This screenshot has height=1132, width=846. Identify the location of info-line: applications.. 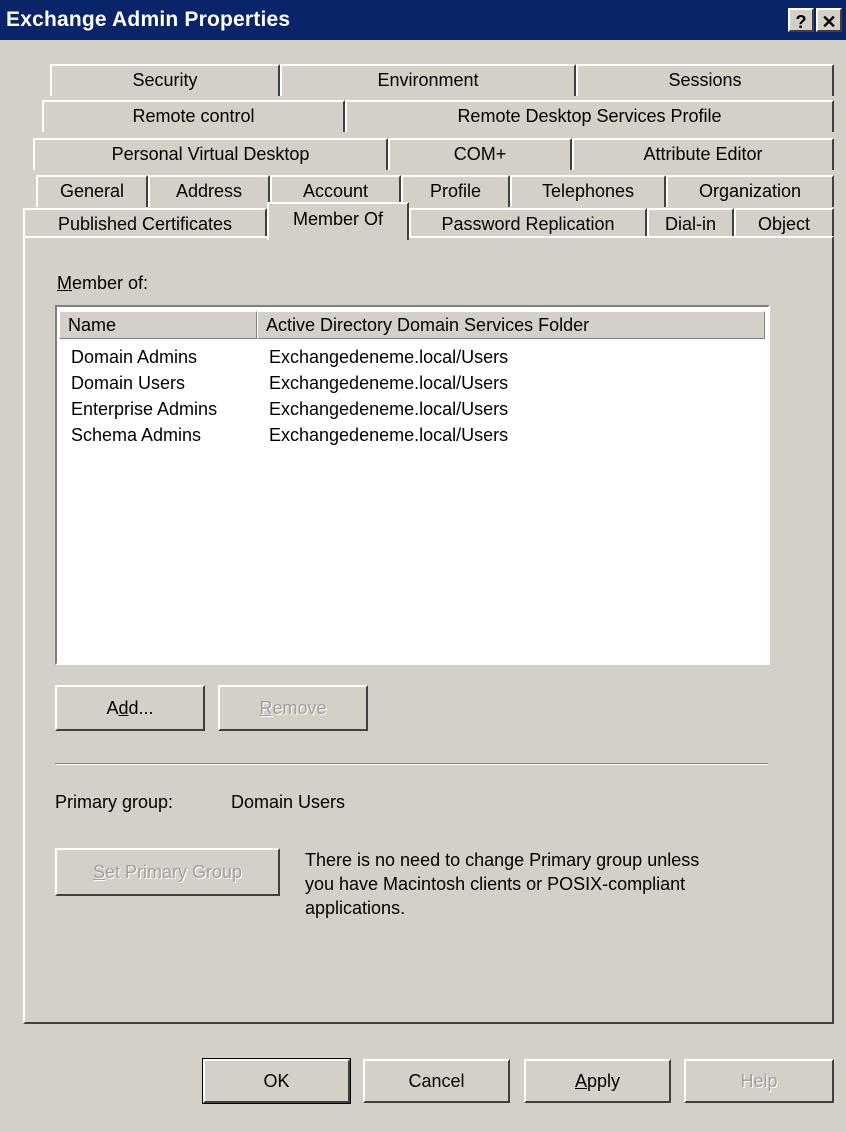
(355, 908).